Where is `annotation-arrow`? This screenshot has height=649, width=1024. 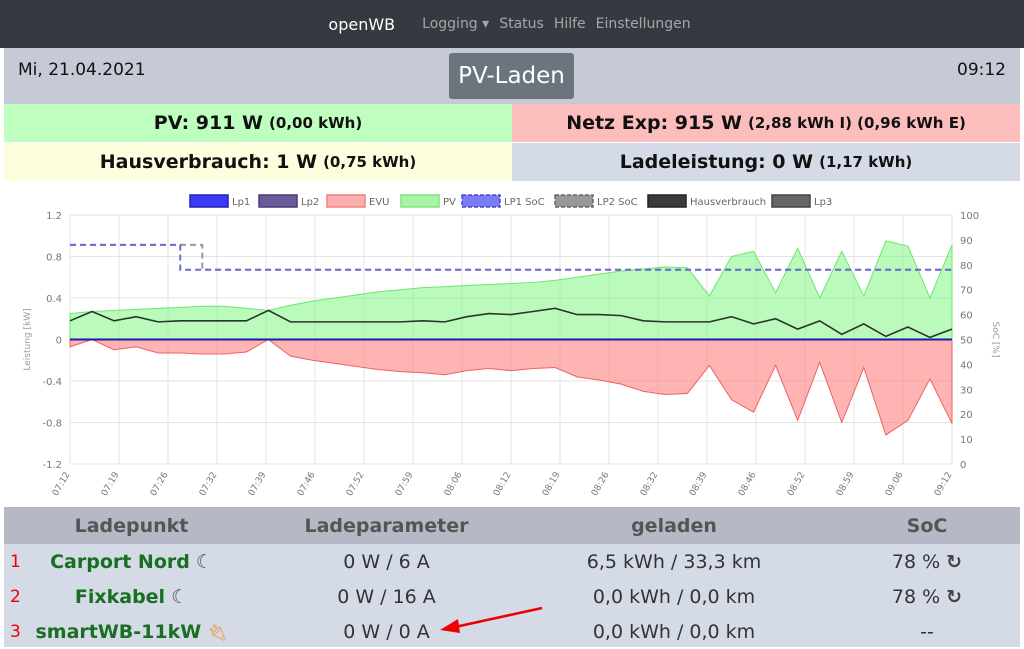 annotation-arrow is located at coordinates (491, 619).